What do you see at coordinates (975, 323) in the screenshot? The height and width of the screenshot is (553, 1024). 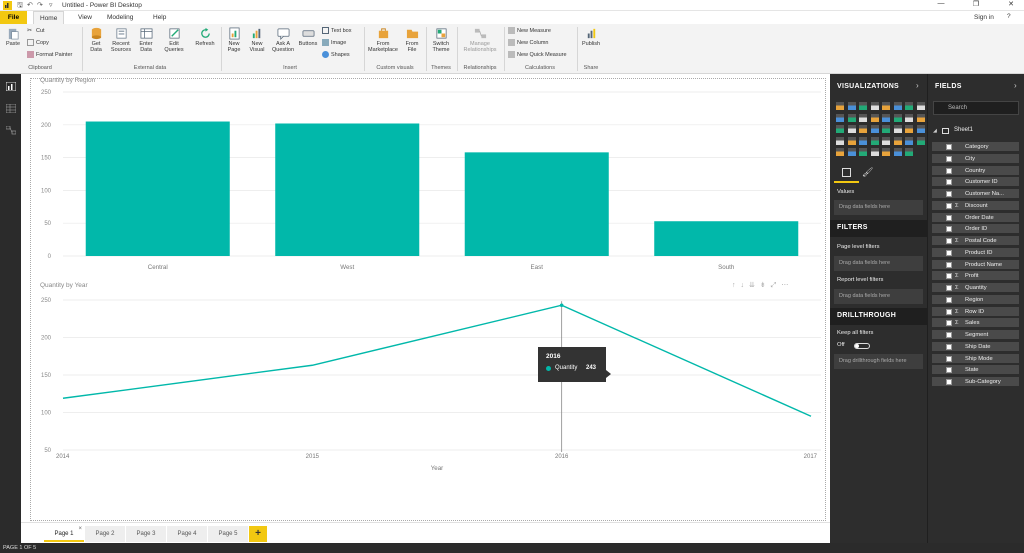 I see `field-item: Σ Sales` at bounding box center [975, 323].